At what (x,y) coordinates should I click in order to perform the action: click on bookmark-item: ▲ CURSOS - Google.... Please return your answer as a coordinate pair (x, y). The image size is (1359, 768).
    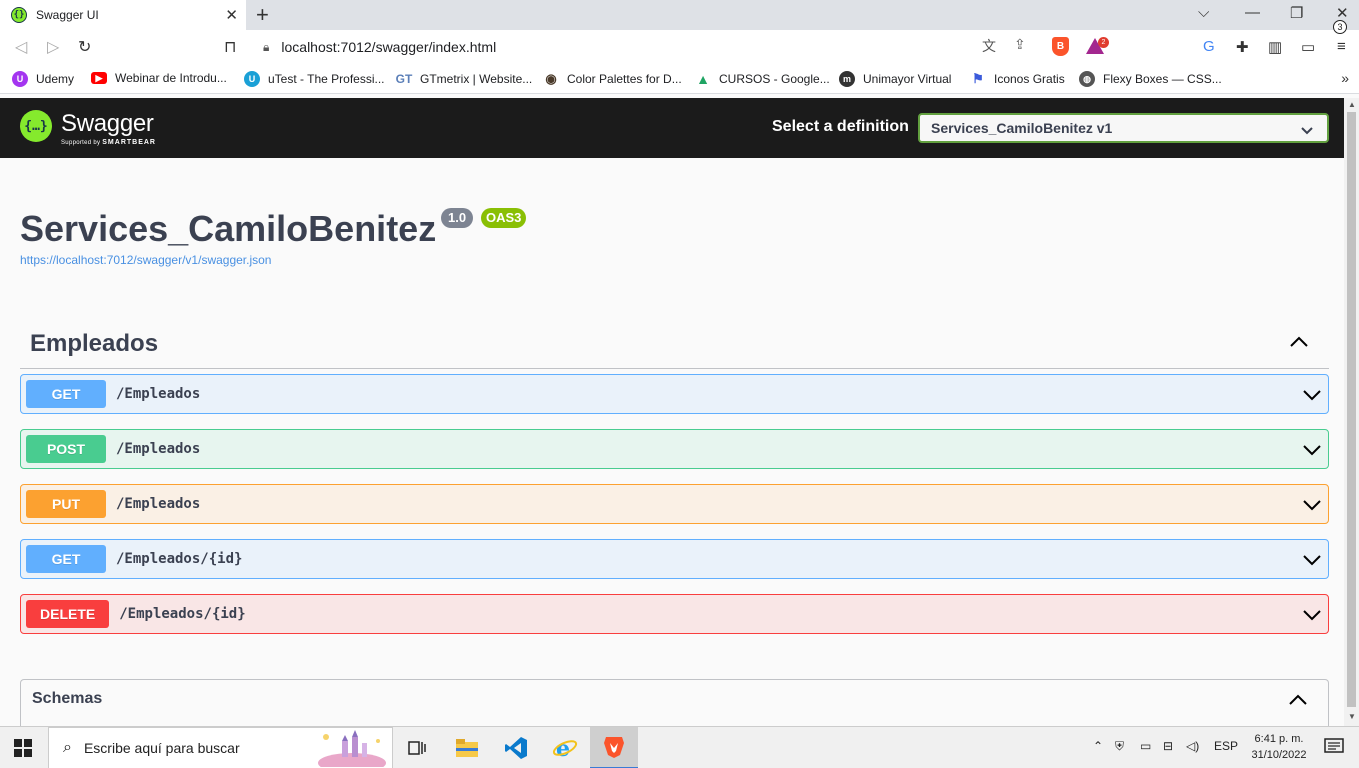
    Looking at the image, I should click on (762, 79).